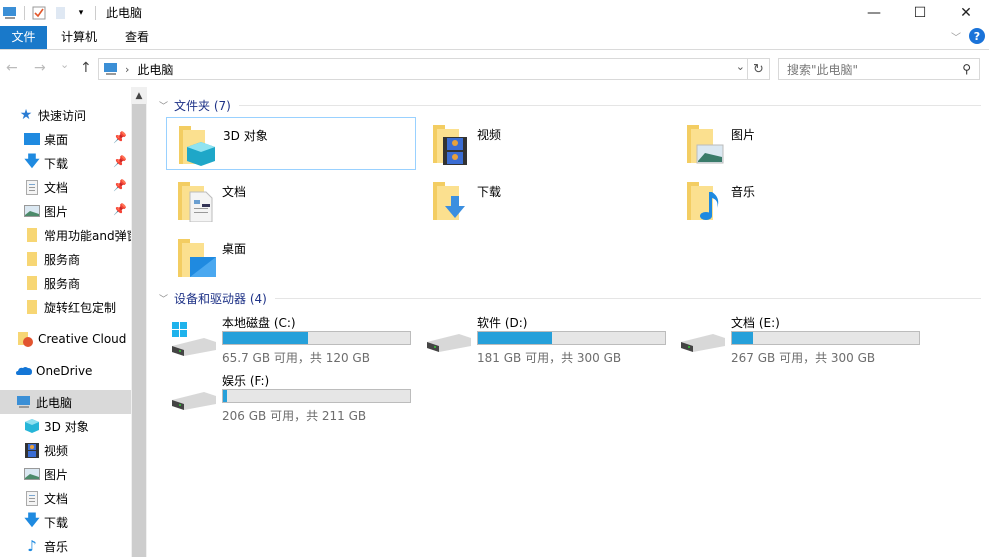 The width and height of the screenshot is (989, 557). What do you see at coordinates (65, 474) in the screenshot?
I see `sidebar-pc-pictures: 图片` at bounding box center [65, 474].